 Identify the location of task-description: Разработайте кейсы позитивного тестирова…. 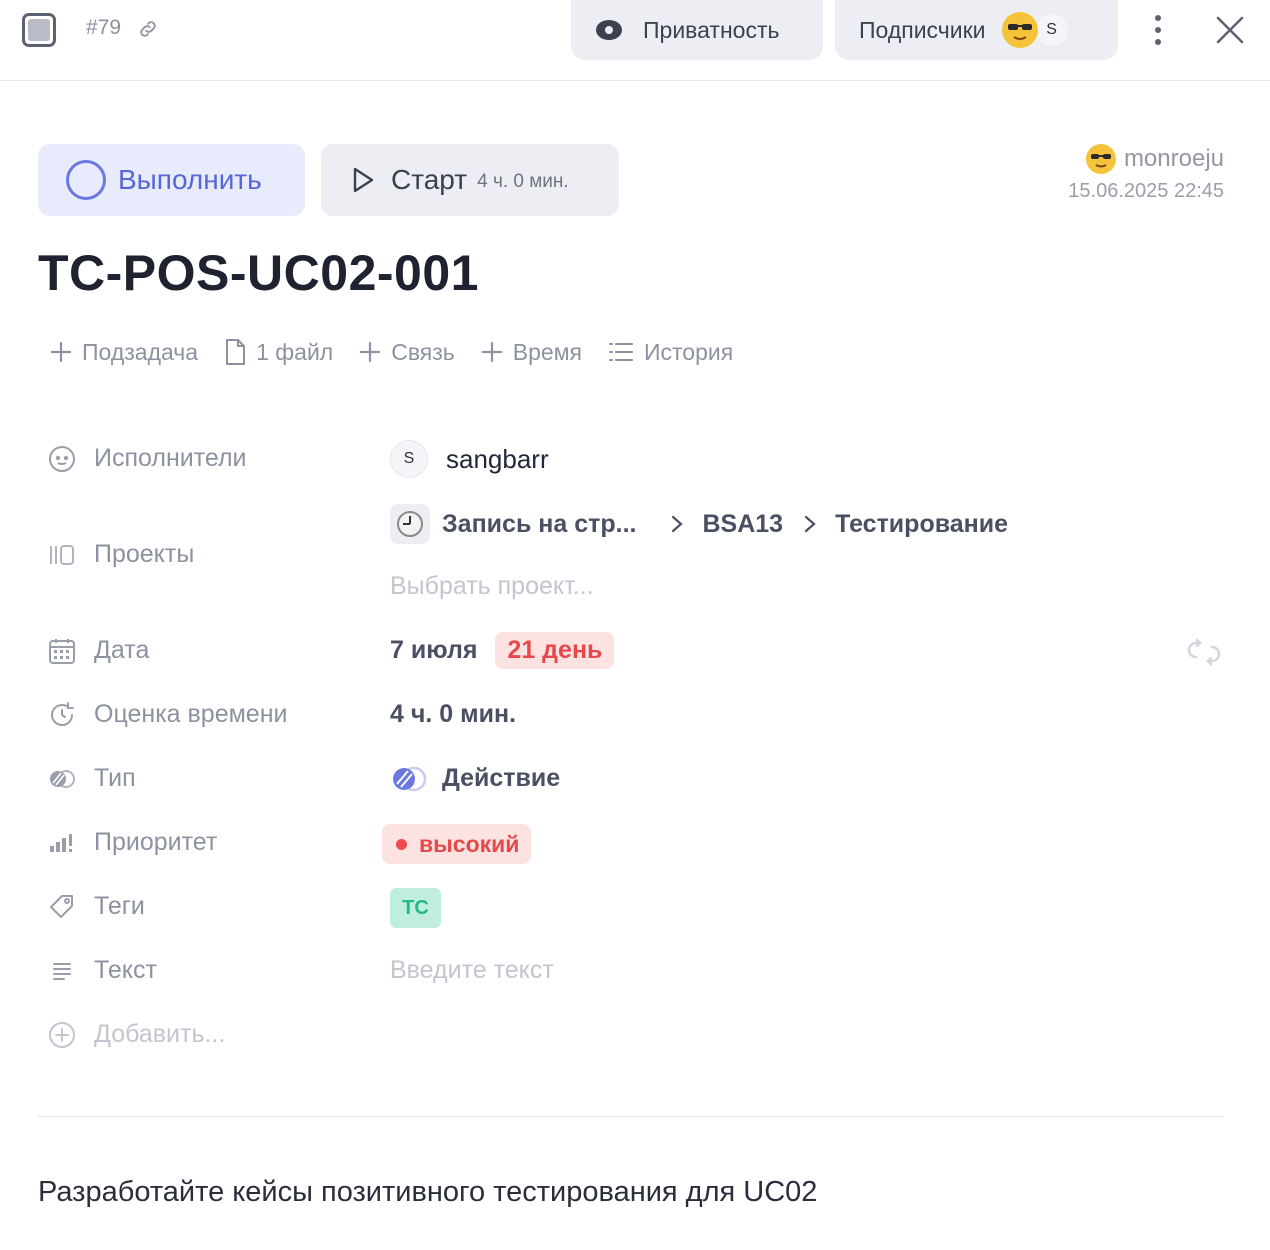
(427, 1192).